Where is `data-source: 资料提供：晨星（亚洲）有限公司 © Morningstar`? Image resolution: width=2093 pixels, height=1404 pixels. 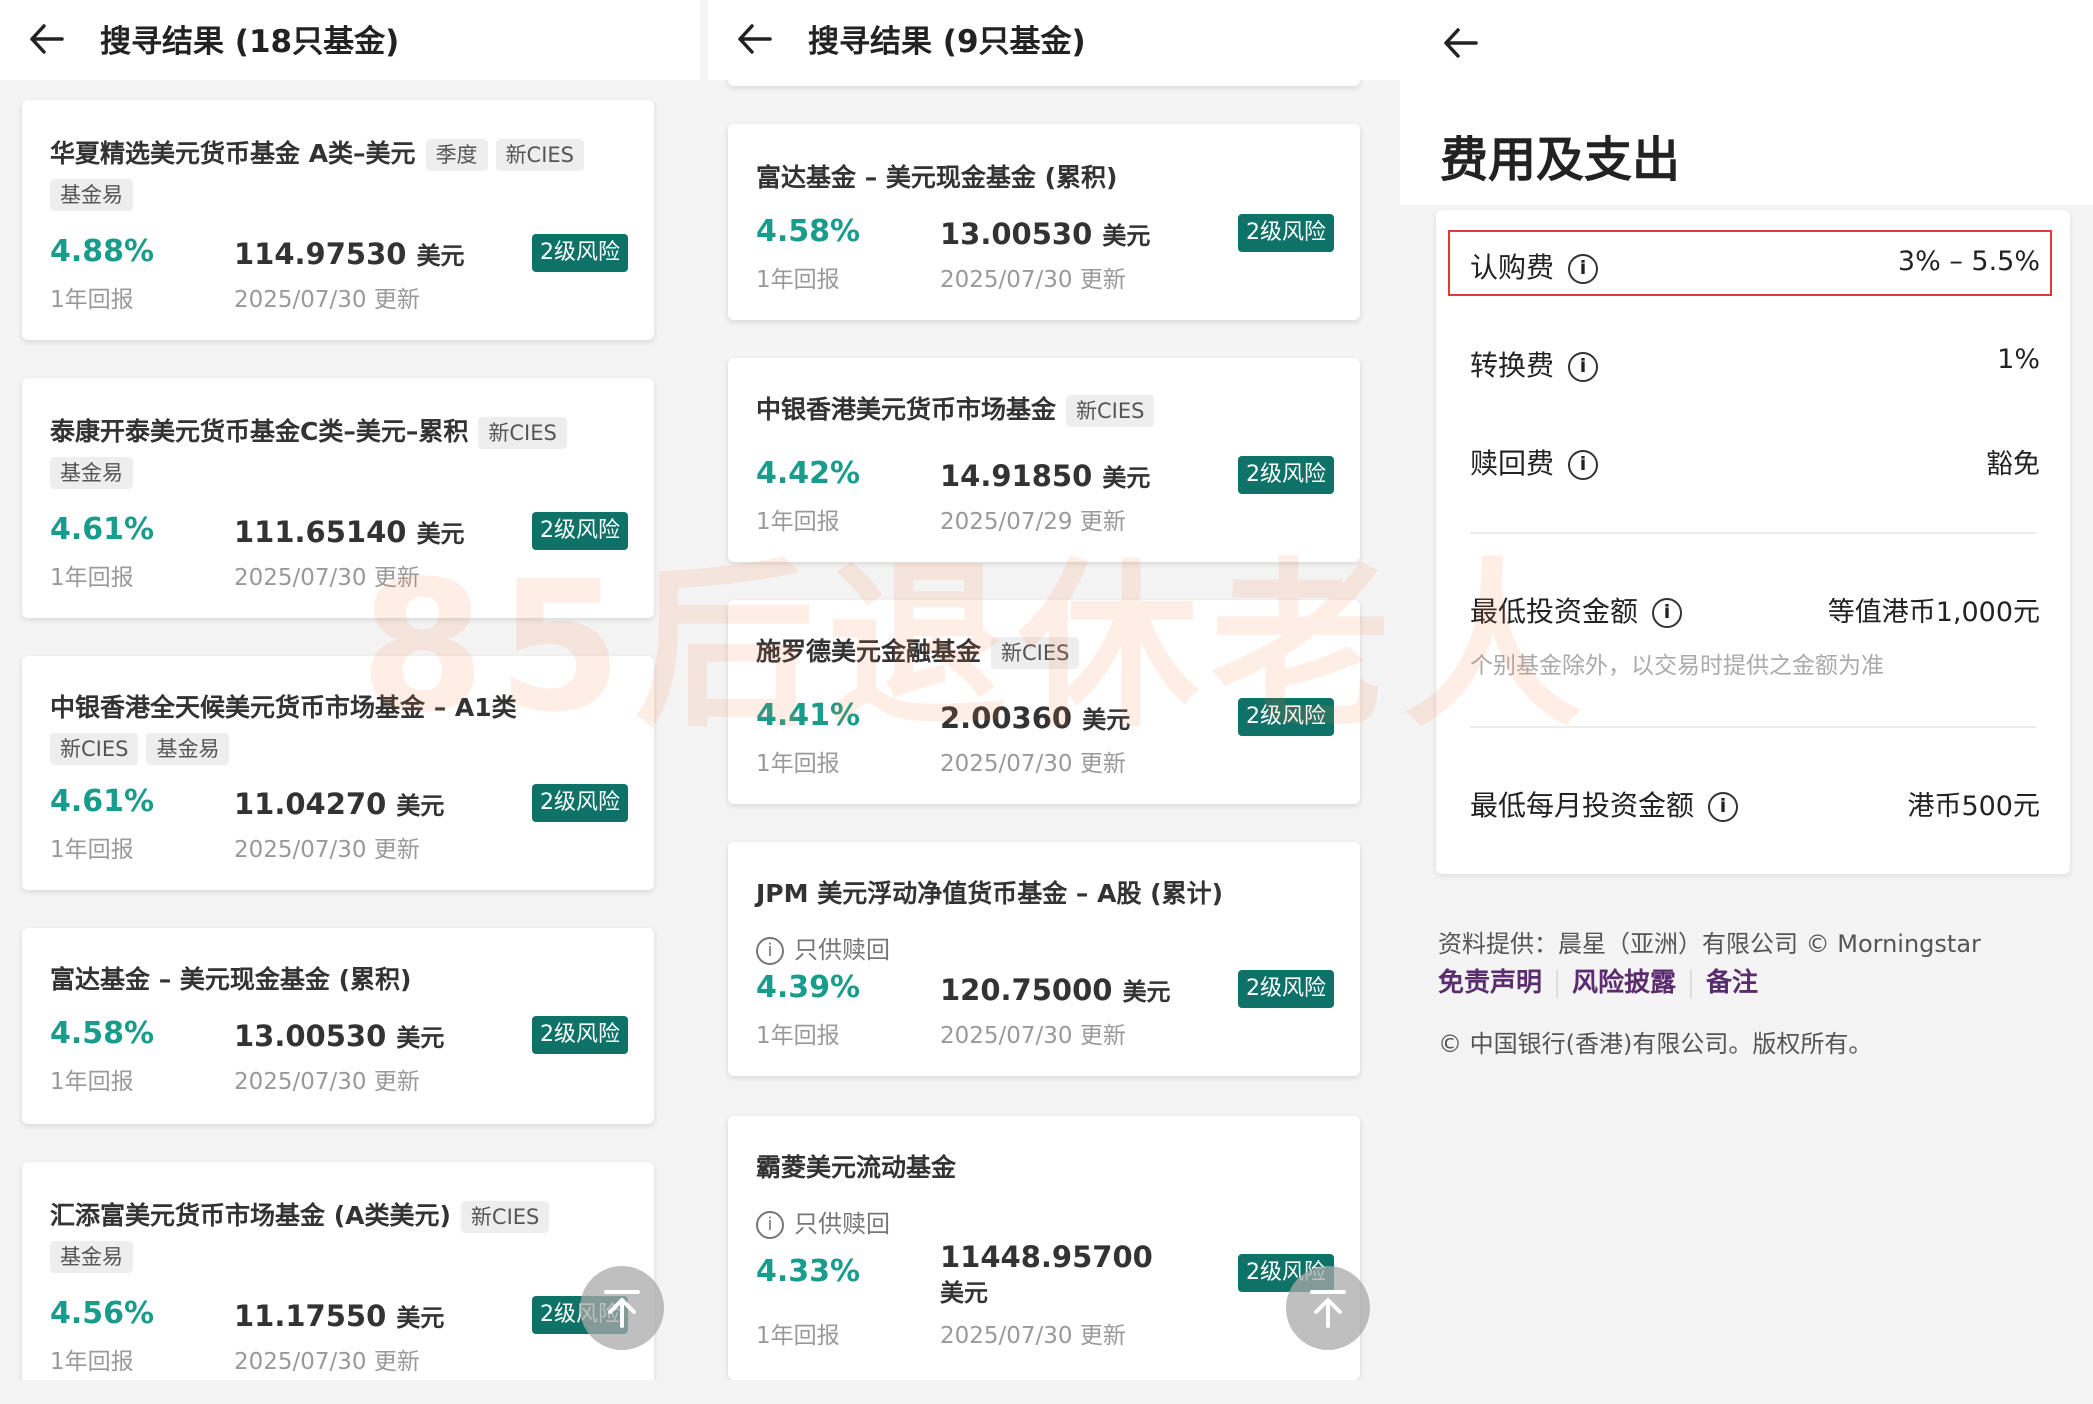
data-source: 资料提供：晨星（亚洲）有限公司 © Morningstar is located at coordinates (1709, 944).